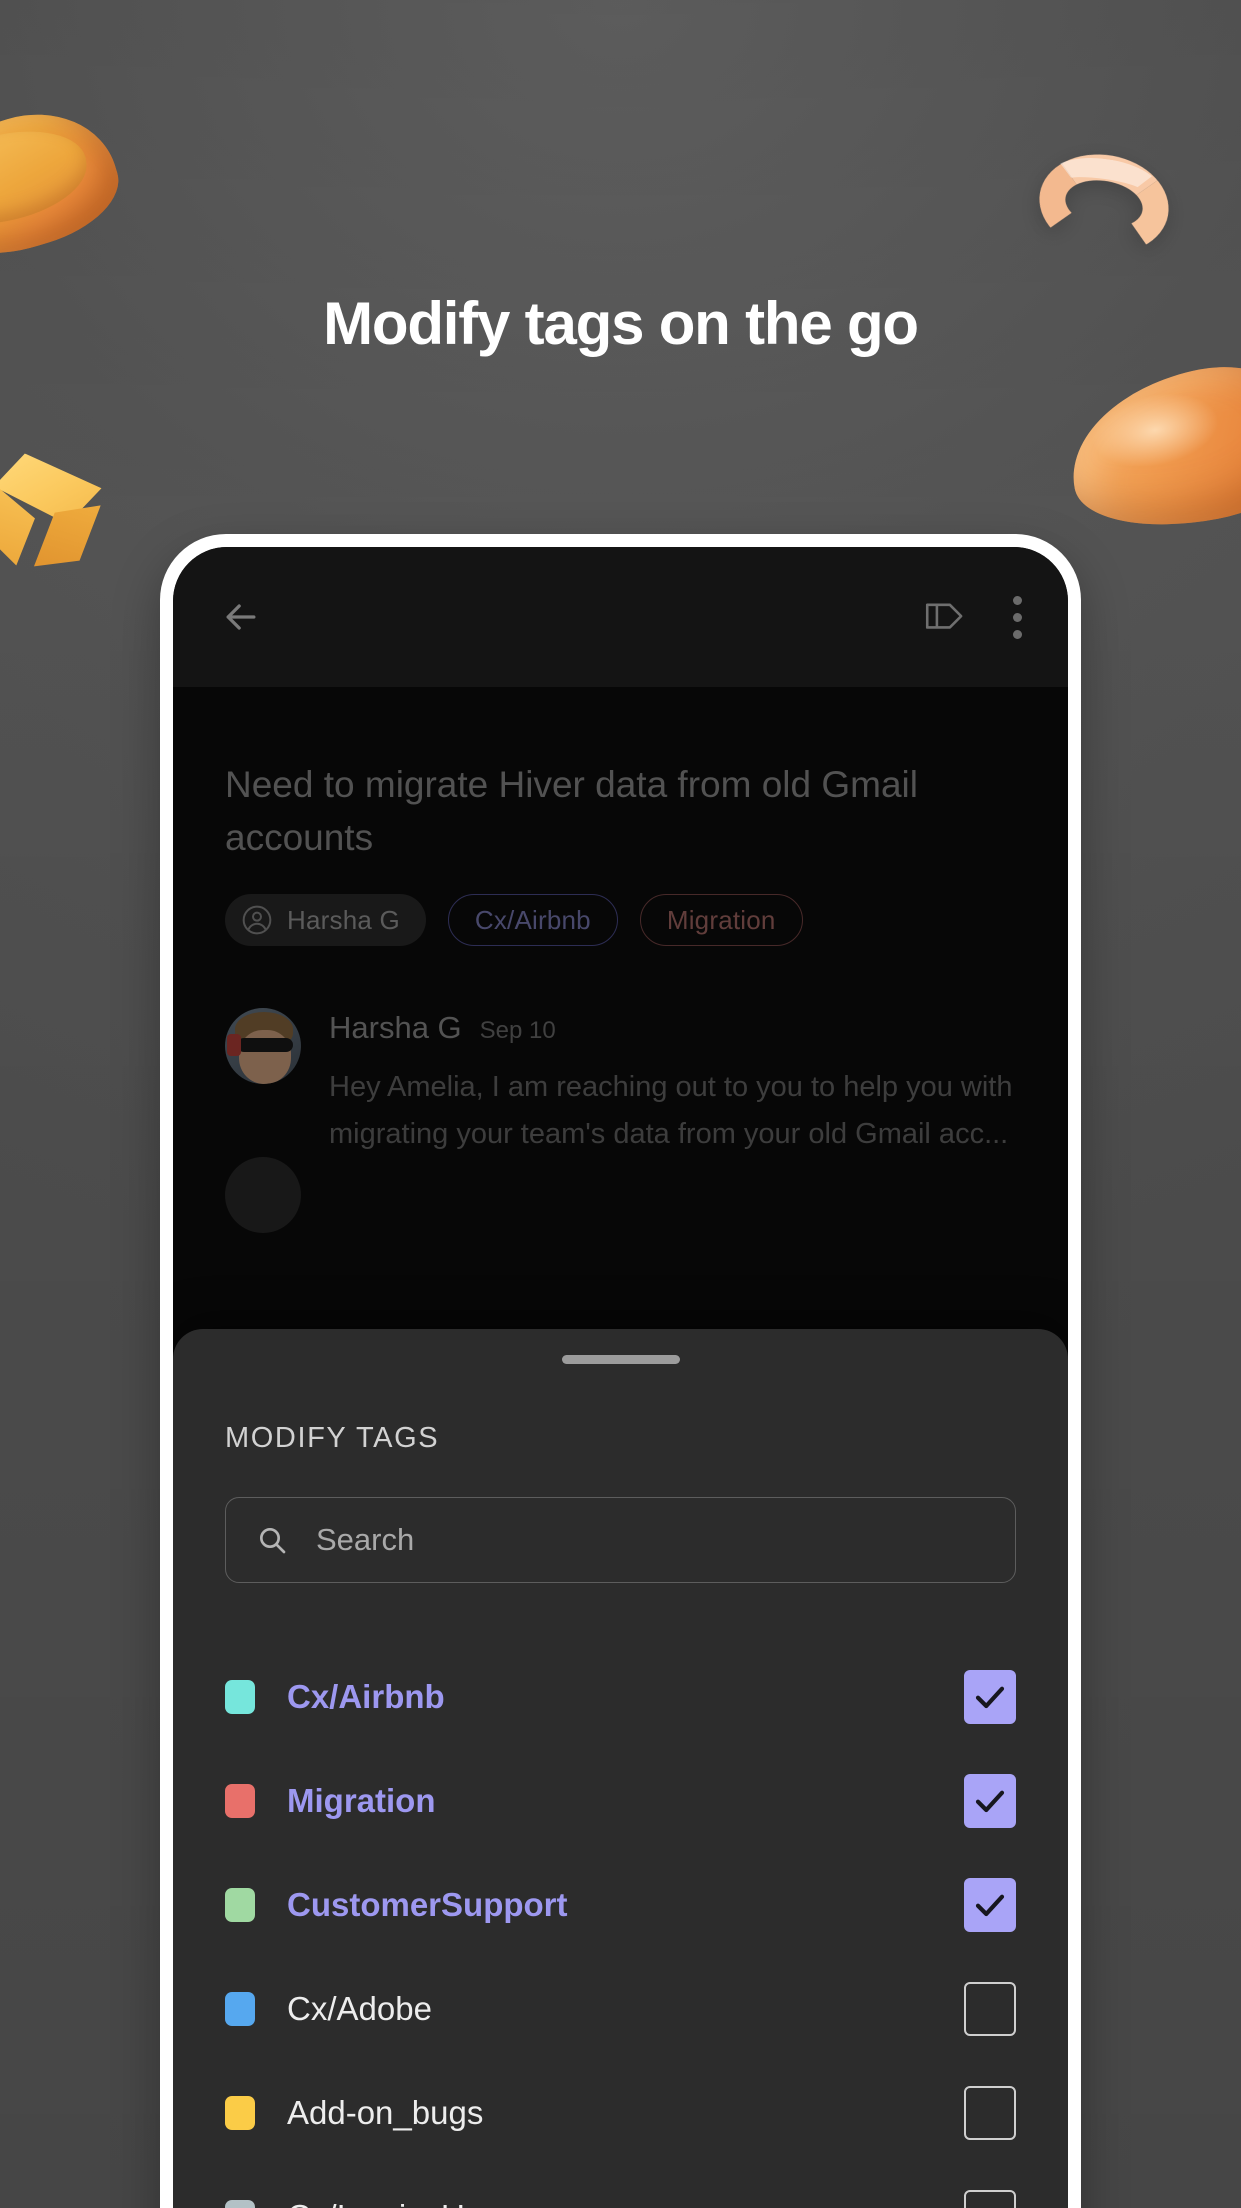 The width and height of the screenshot is (1241, 2208). I want to click on tag-list-item: Cx/InvoiceUs, so click(620, 2186).